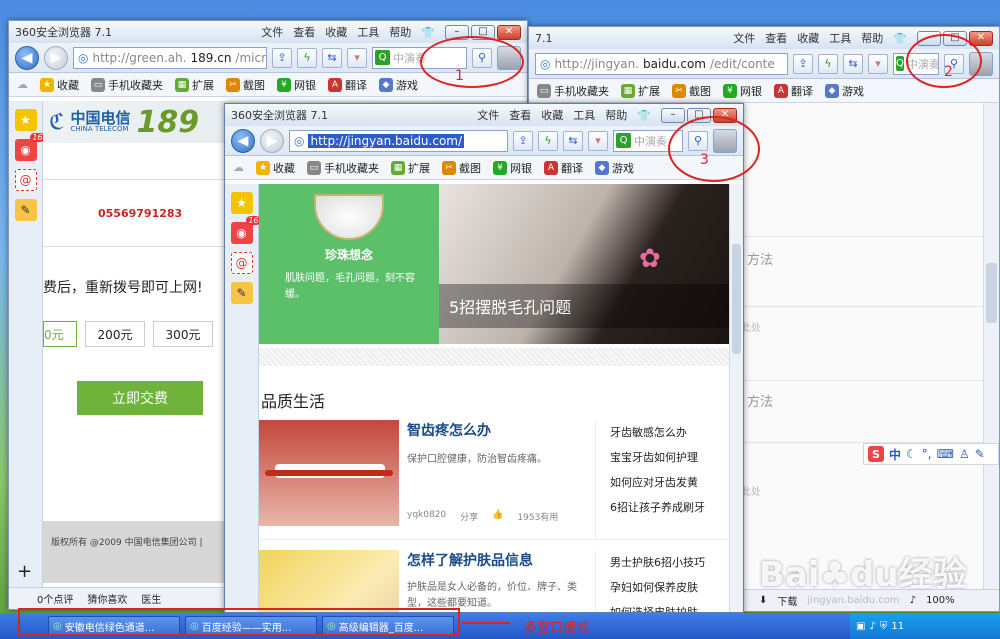 The width and height of the screenshot is (1000, 639). Describe the element at coordinates (115, 334) in the screenshot. I see `amount-option: 200元` at that location.